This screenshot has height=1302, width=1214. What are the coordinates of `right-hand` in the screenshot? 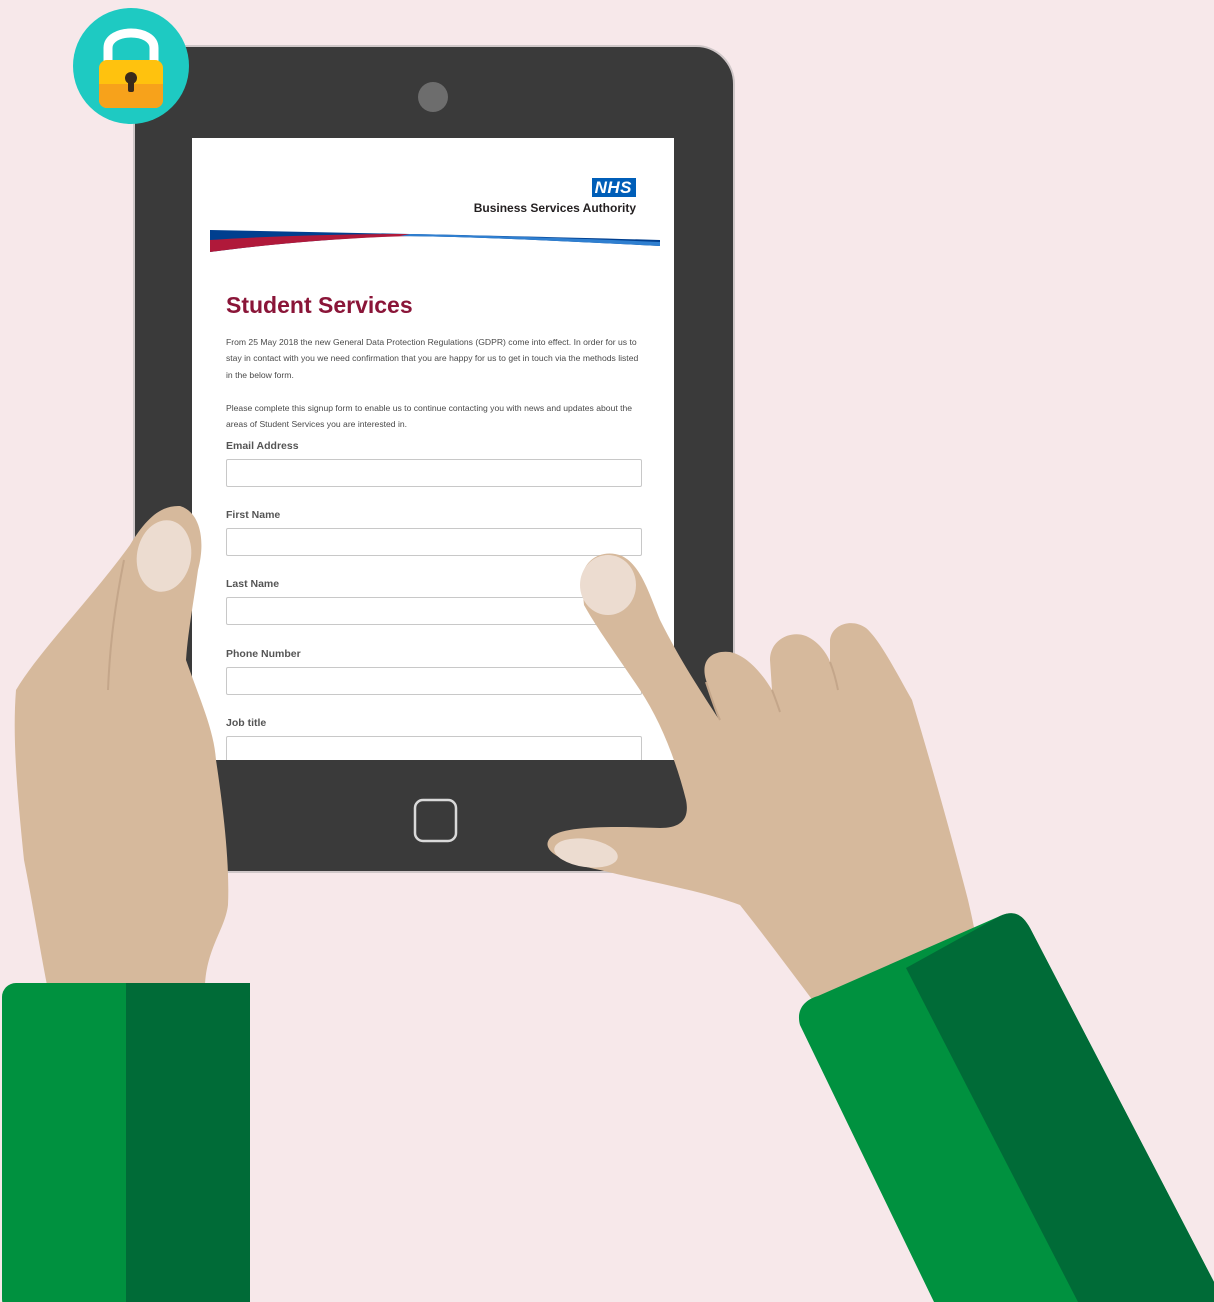 It's located at (763, 781).